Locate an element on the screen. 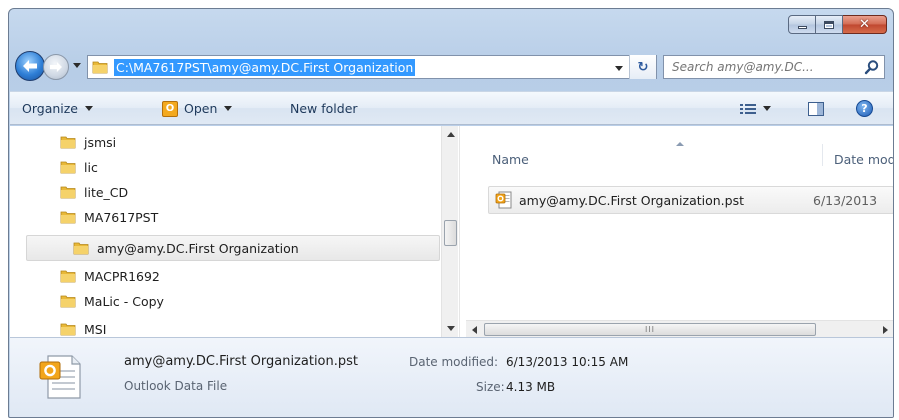 The height and width of the screenshot is (420, 899). organize-label: Organize is located at coordinates (50, 108).